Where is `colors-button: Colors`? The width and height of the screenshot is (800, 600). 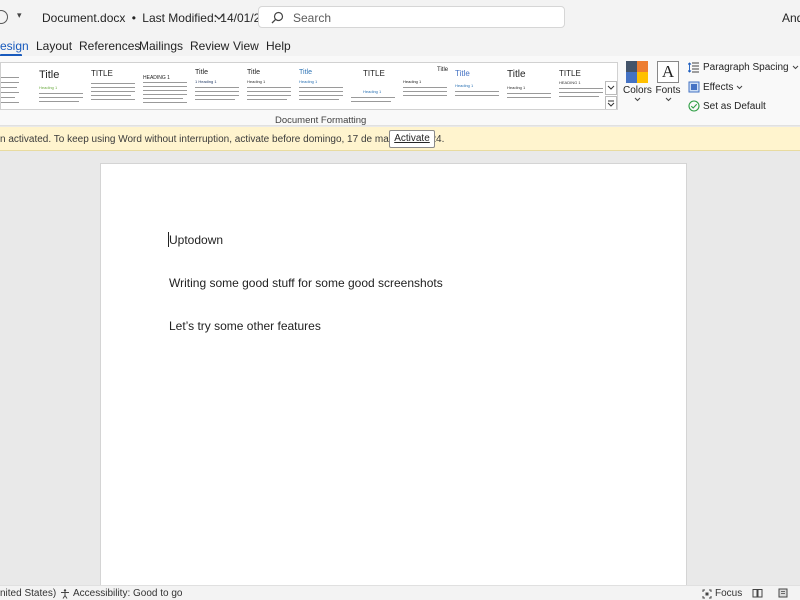
colors-button: Colors is located at coordinates (637, 81).